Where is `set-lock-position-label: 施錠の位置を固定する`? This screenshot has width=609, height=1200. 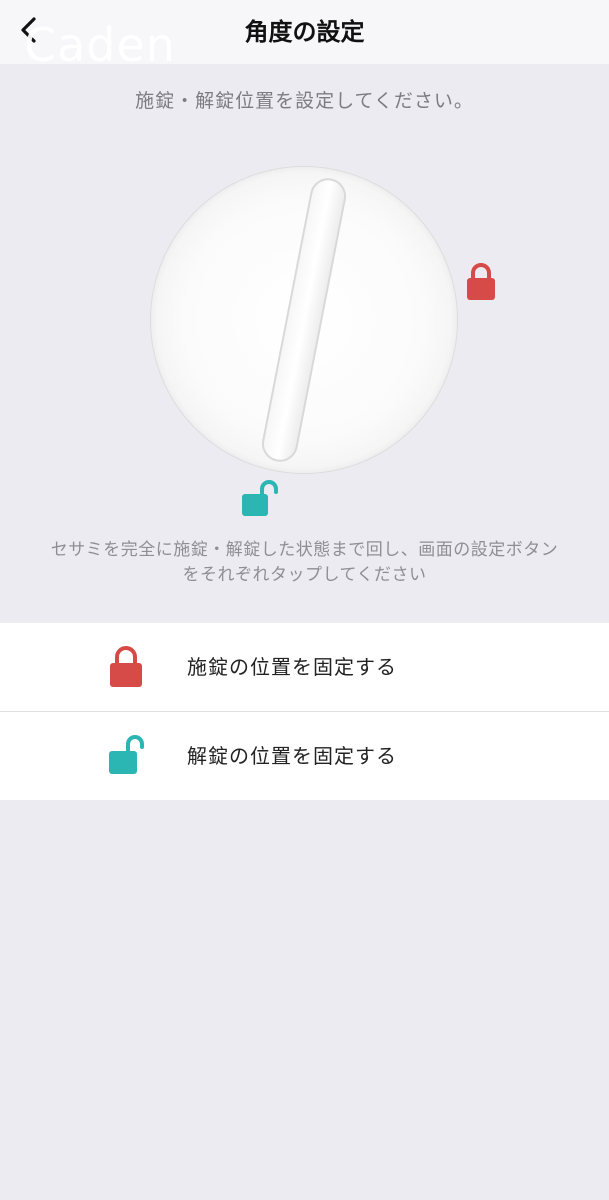 set-lock-position-label: 施錠の位置を固定する is located at coordinates (292, 667).